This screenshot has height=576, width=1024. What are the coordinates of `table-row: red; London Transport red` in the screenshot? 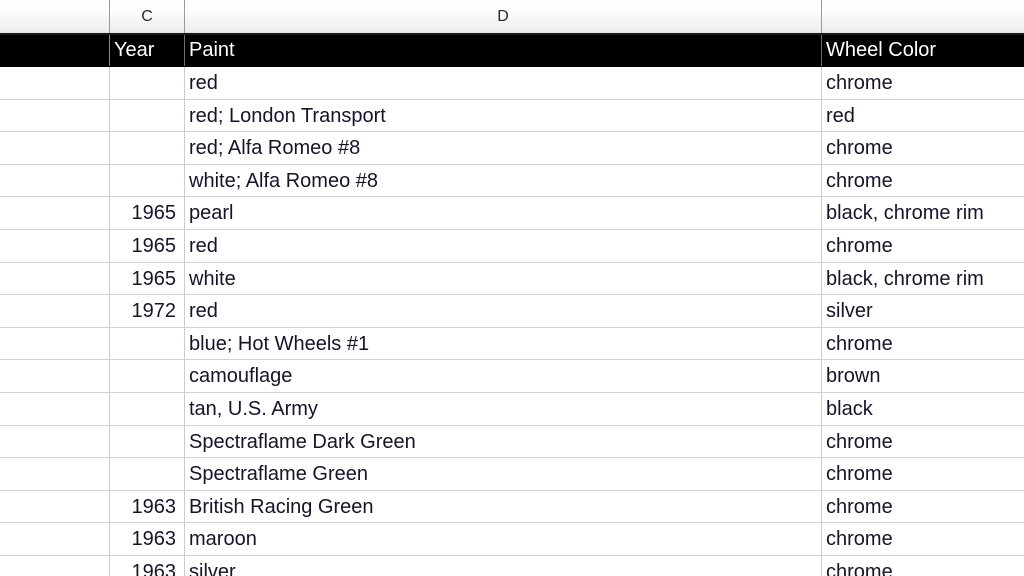 It's located at (512, 116).